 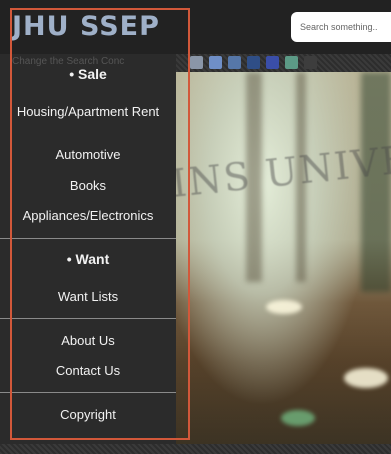 I want to click on search-input, so click(x=341, y=27).